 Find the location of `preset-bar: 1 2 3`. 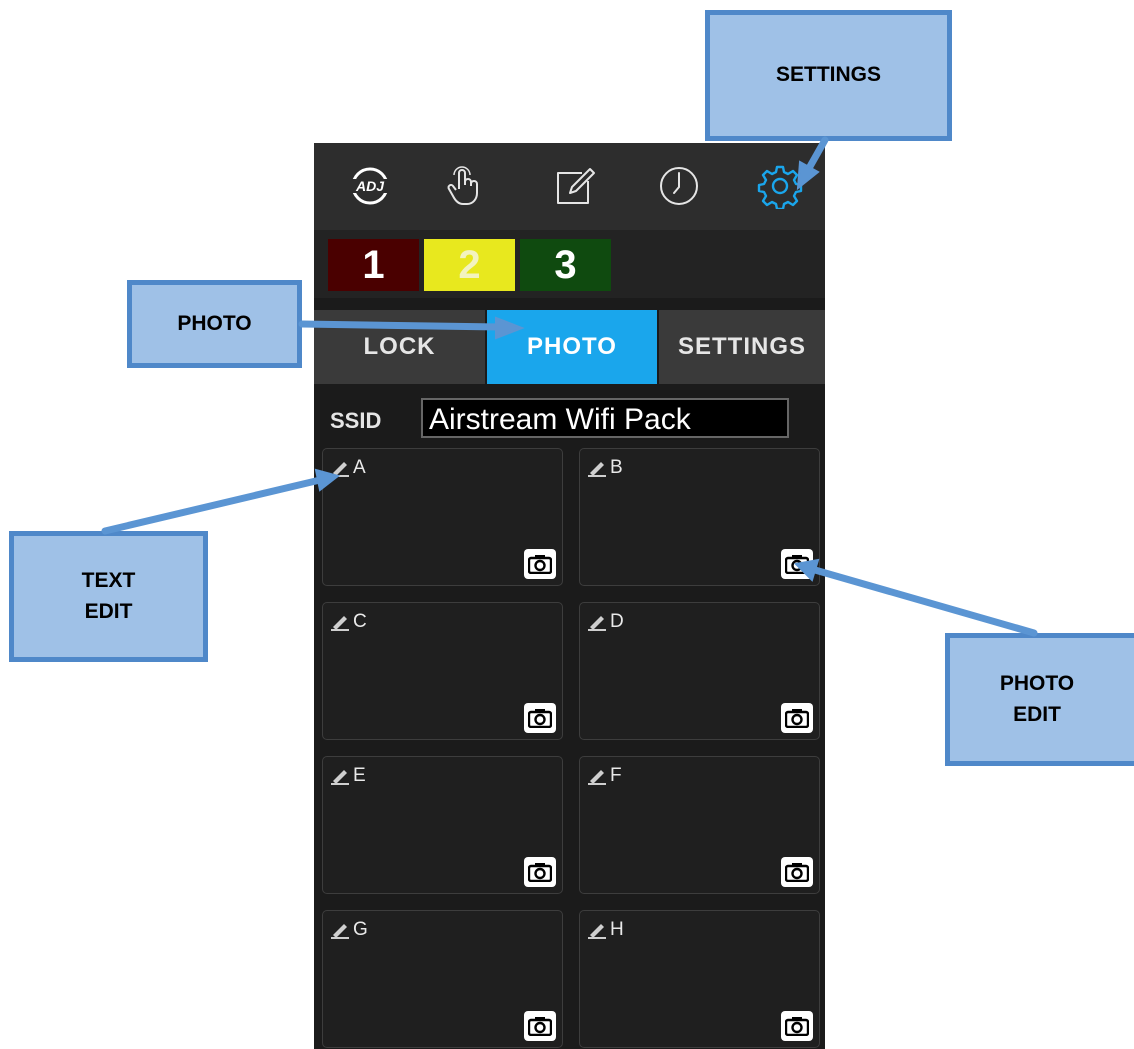

preset-bar: 1 2 3 is located at coordinates (569, 264).